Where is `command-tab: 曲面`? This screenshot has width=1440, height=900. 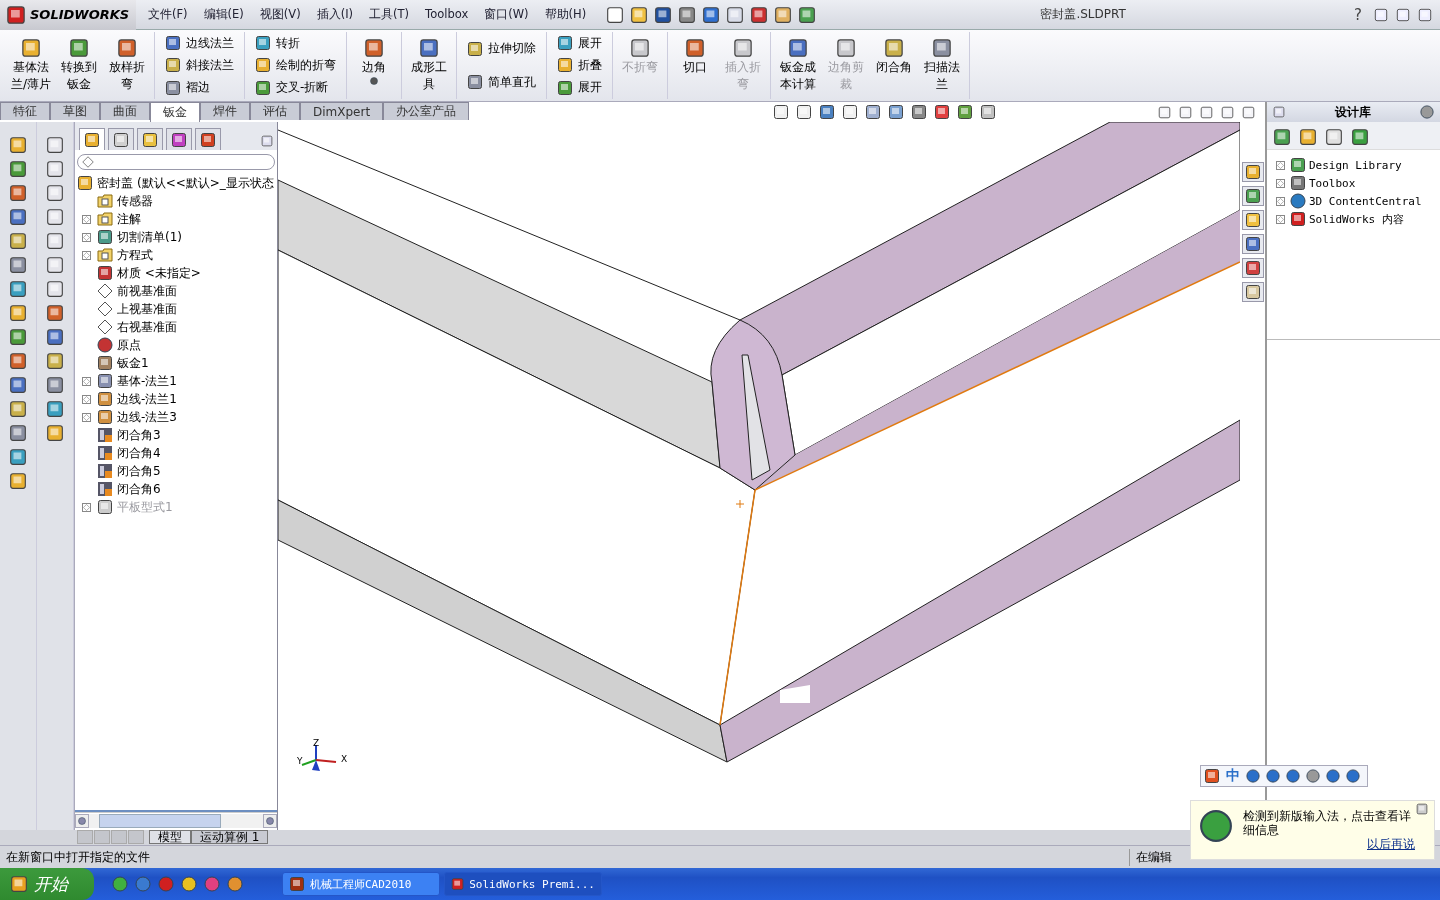 command-tab: 曲面 is located at coordinates (125, 111).